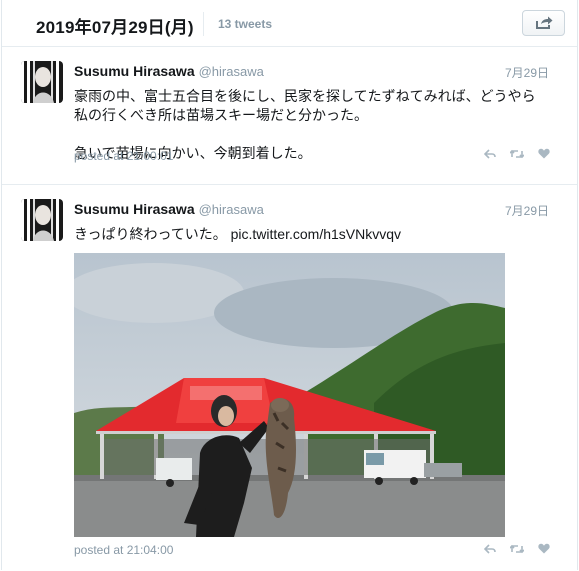 Image resolution: width=579 pixels, height=571 pixels. I want to click on day-title: 2019年07月29日(月), so click(115, 27).